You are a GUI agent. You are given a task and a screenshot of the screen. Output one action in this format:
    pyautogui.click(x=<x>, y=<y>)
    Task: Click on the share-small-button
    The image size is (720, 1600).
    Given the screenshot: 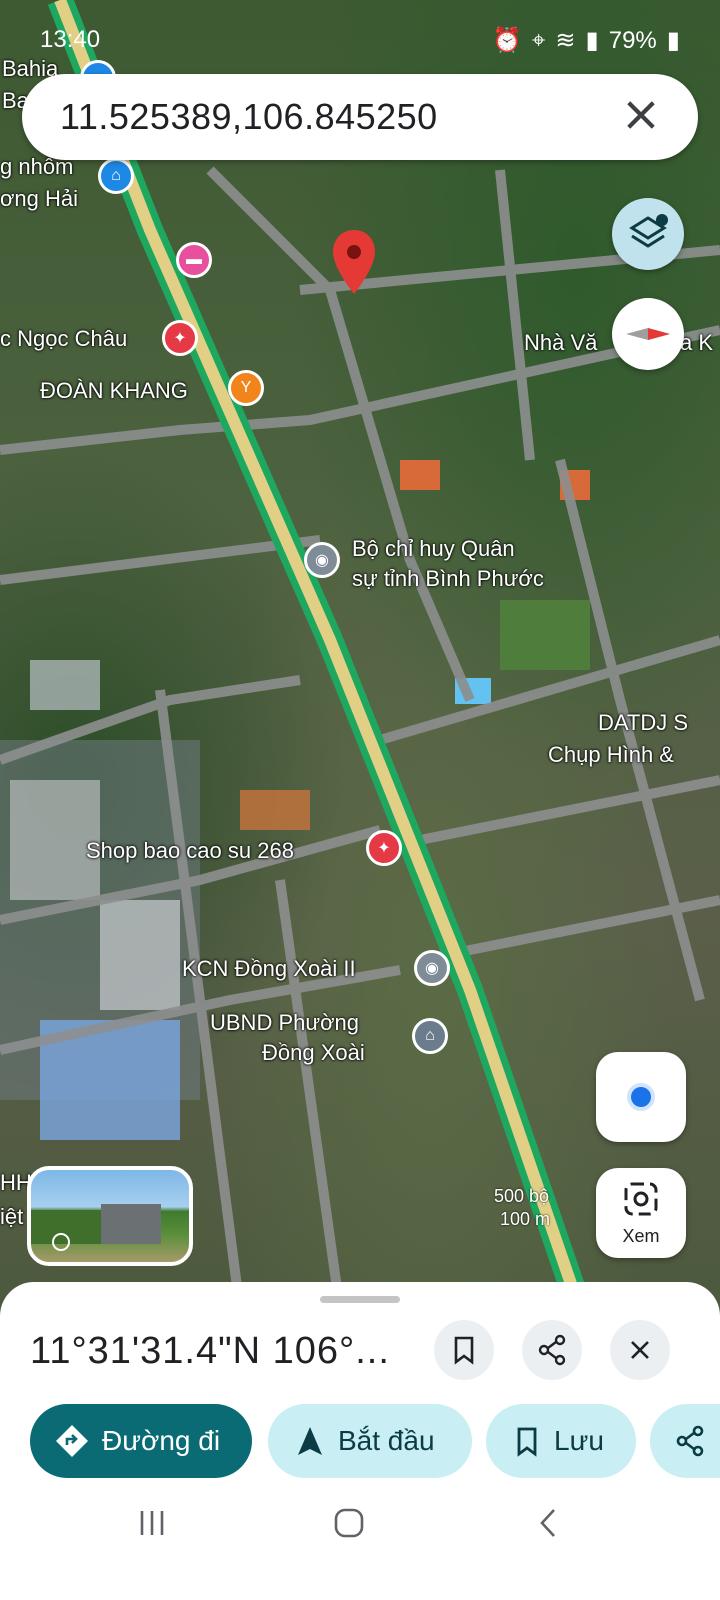 What is the action you would take?
    pyautogui.click(x=552, y=1350)
    